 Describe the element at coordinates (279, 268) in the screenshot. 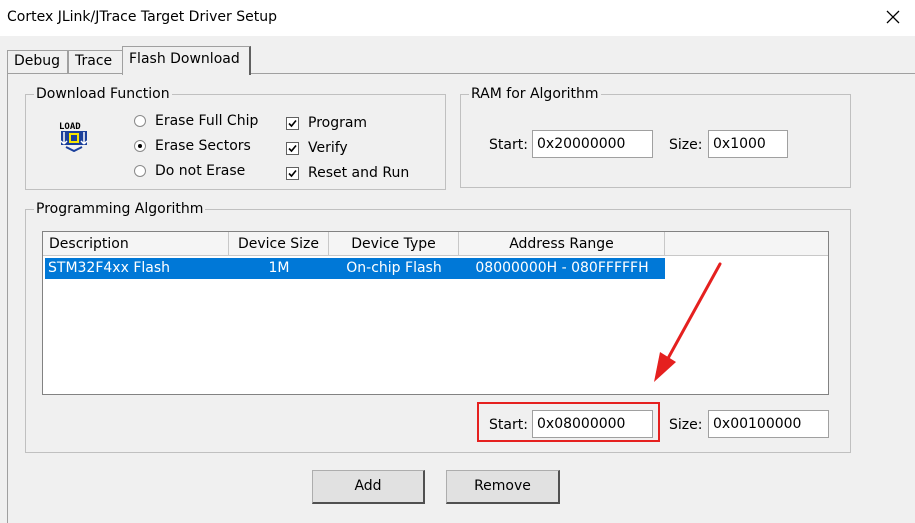

I see `cell-device-size: 1M` at that location.